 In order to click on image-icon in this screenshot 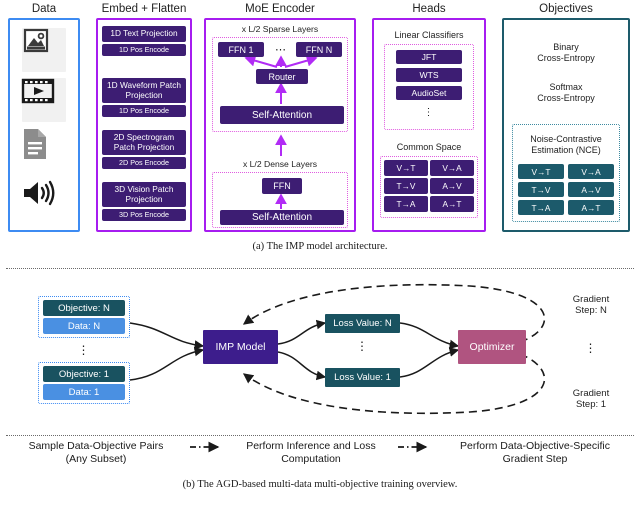, I will do `click(44, 50)`.